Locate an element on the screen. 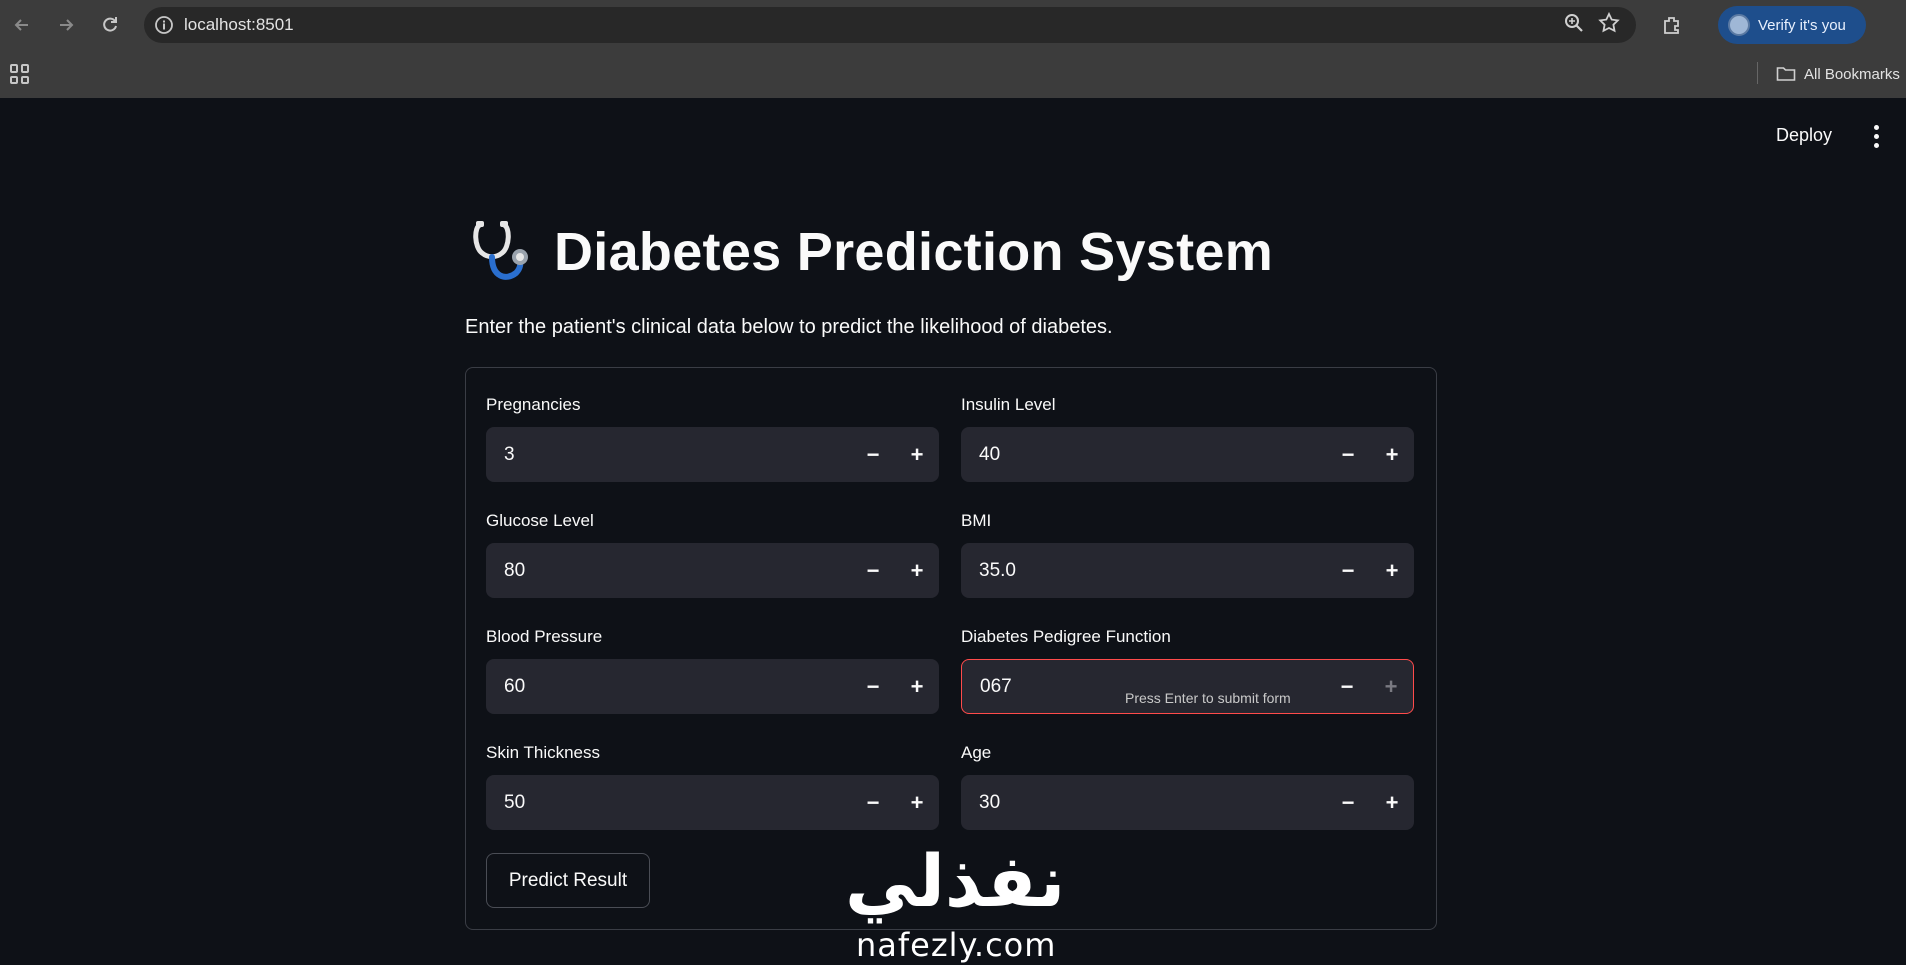  reload-icon is located at coordinates (110, 25).